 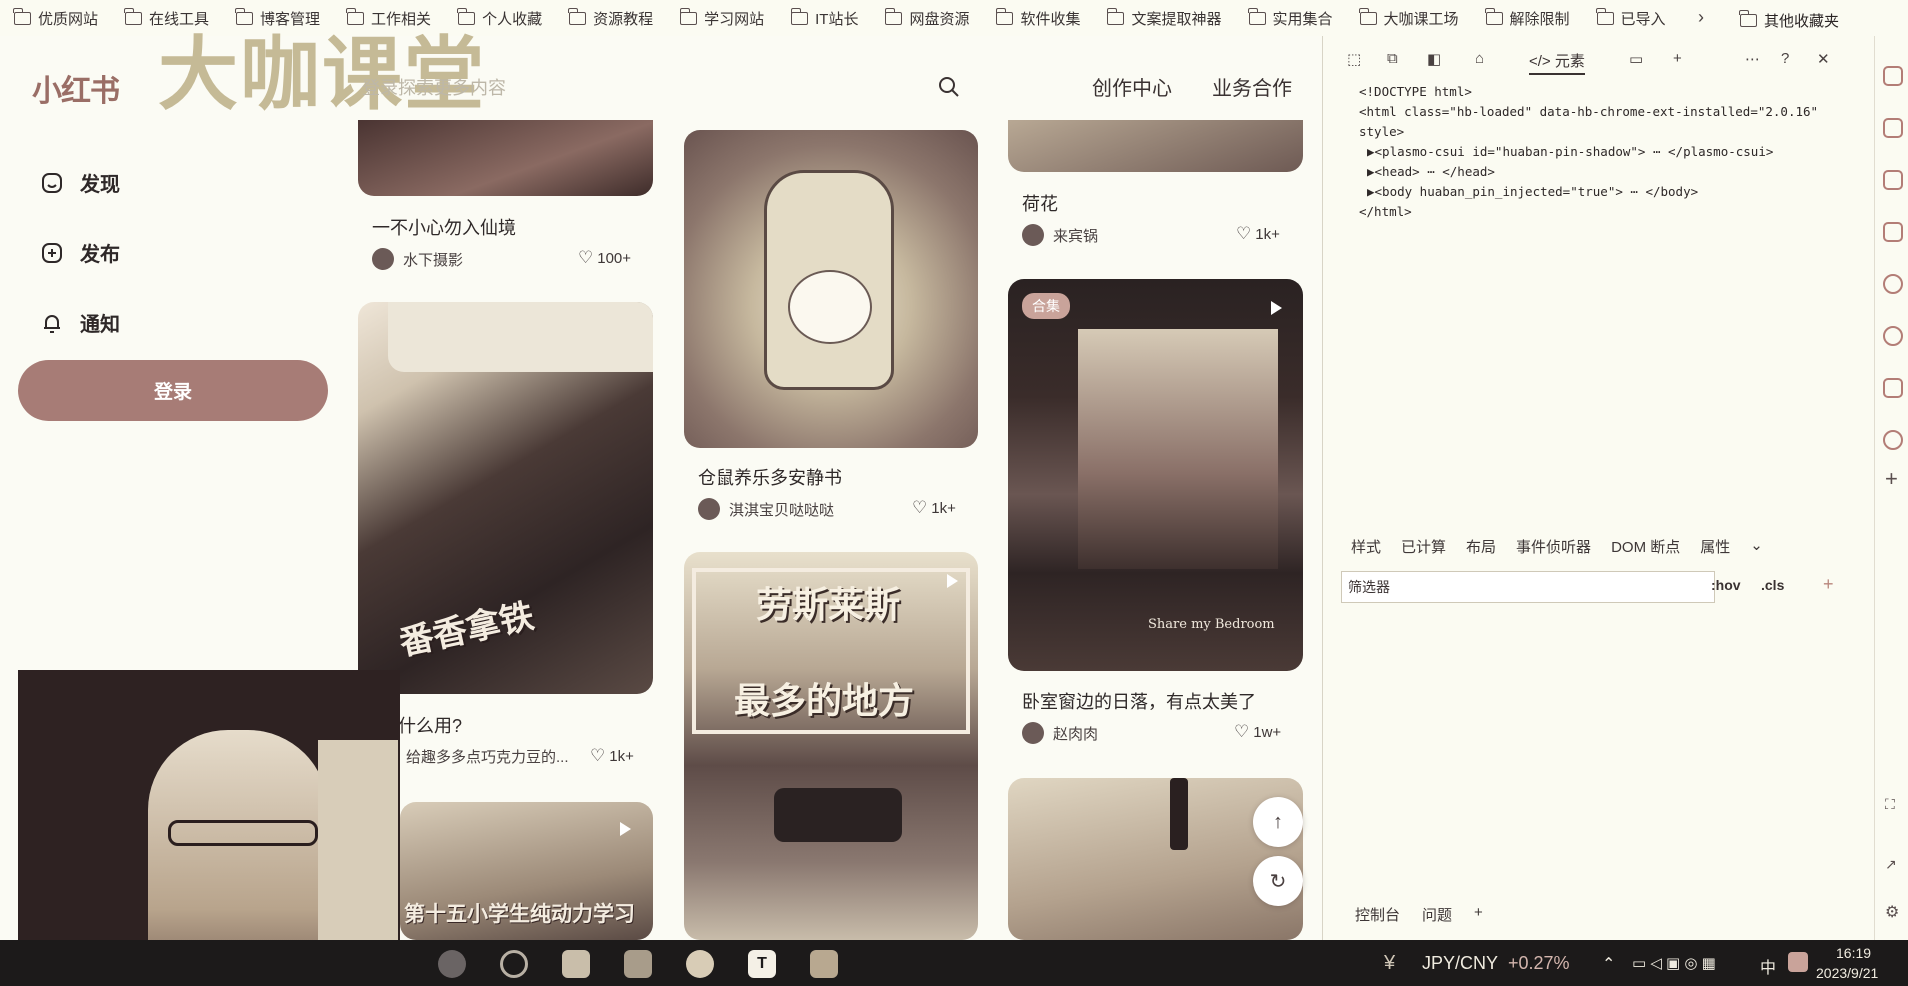 I want to click on feed-card-author: 淇淇宝贝哒哒哒, so click(x=766, y=509).